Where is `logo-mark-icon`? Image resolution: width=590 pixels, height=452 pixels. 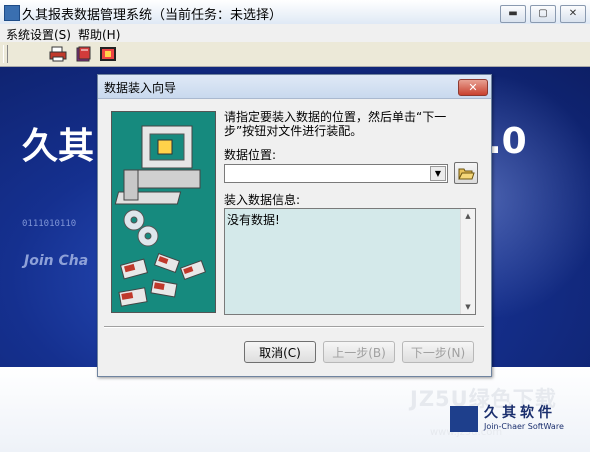
logo-mark-icon is located at coordinates (464, 419).